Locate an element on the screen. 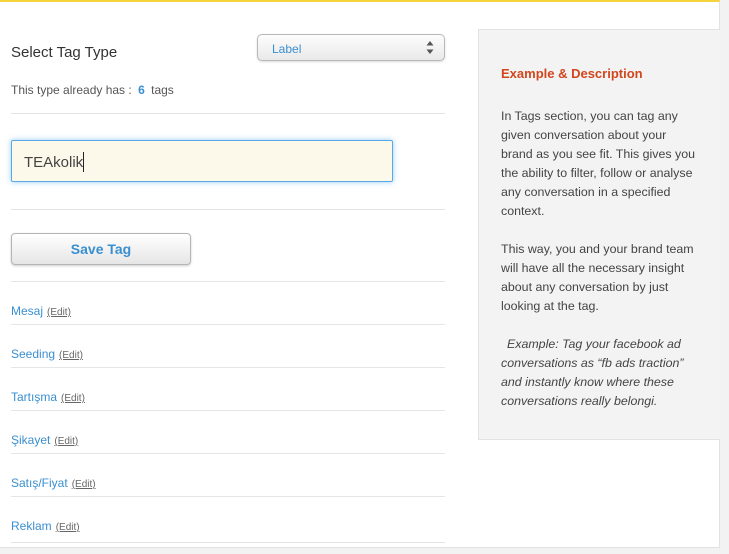 This screenshot has width=729, height=554. select-tag-type-title: Select Tag Type is located at coordinates (64, 52).